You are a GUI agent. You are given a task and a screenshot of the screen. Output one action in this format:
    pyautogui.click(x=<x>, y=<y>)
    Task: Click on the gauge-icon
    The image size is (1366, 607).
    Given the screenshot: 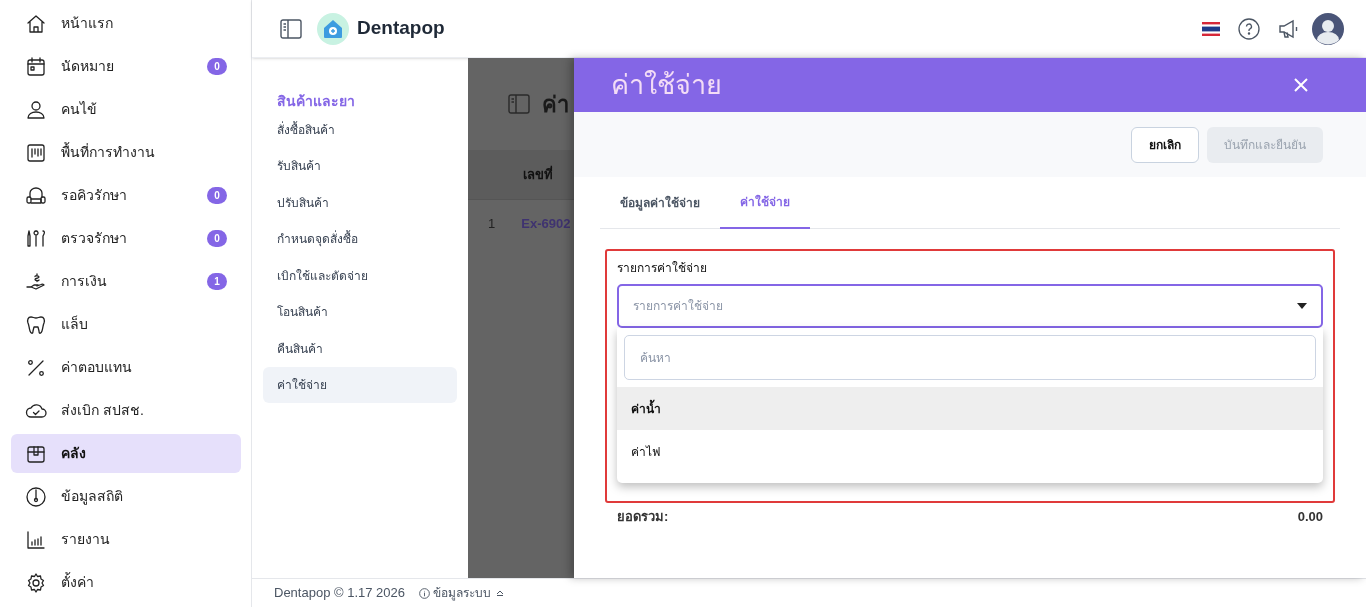 What is the action you would take?
    pyautogui.click(x=36, y=496)
    